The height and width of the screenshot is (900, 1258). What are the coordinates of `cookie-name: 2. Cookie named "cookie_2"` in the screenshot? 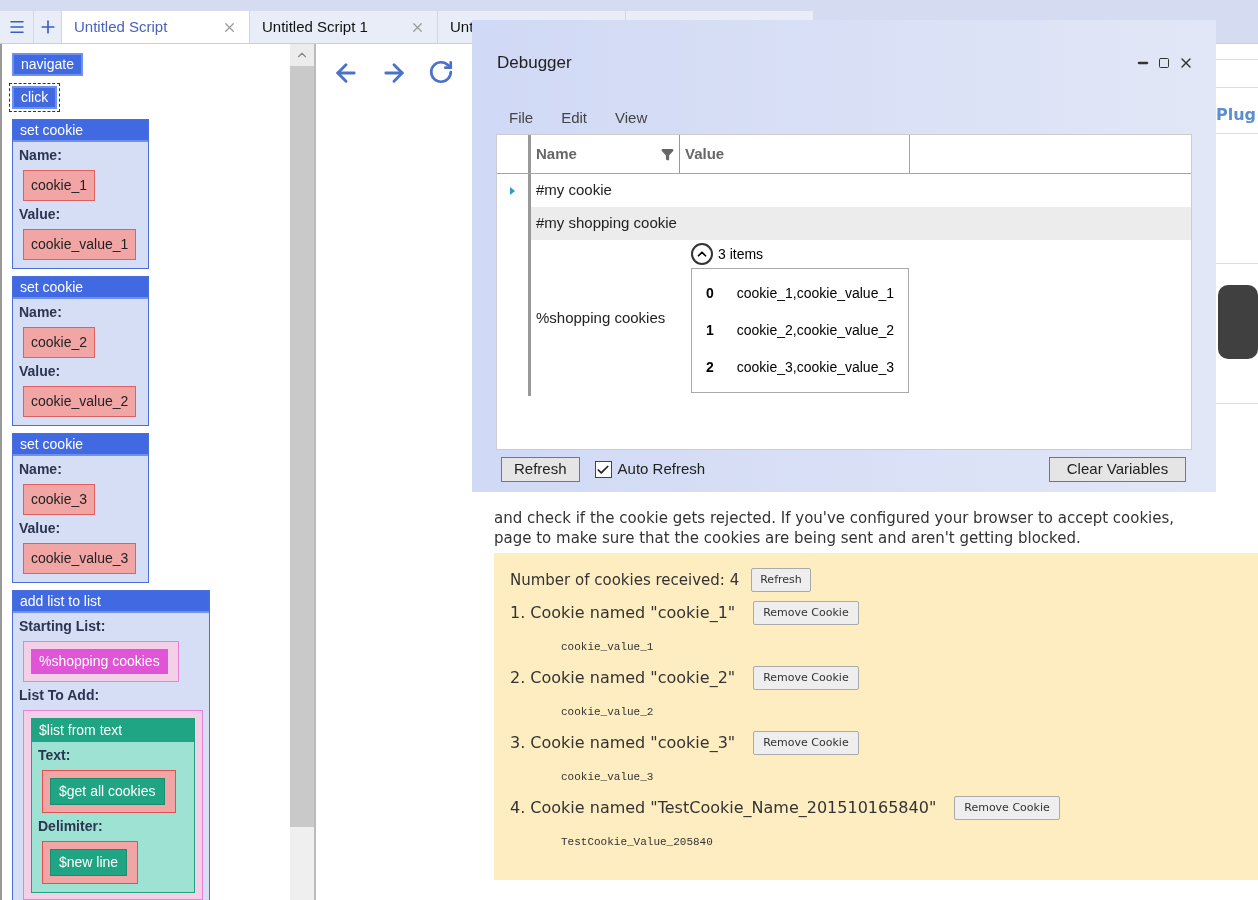 It's located at (623, 678).